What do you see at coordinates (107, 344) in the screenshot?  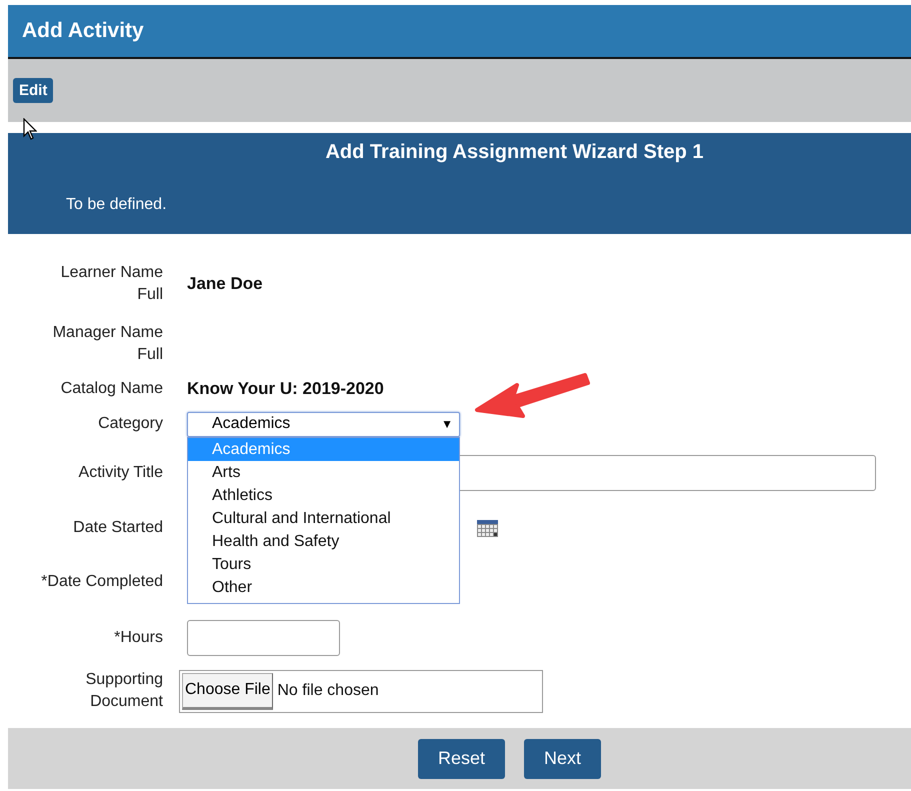 I see `field-label: Manager Name Full` at bounding box center [107, 344].